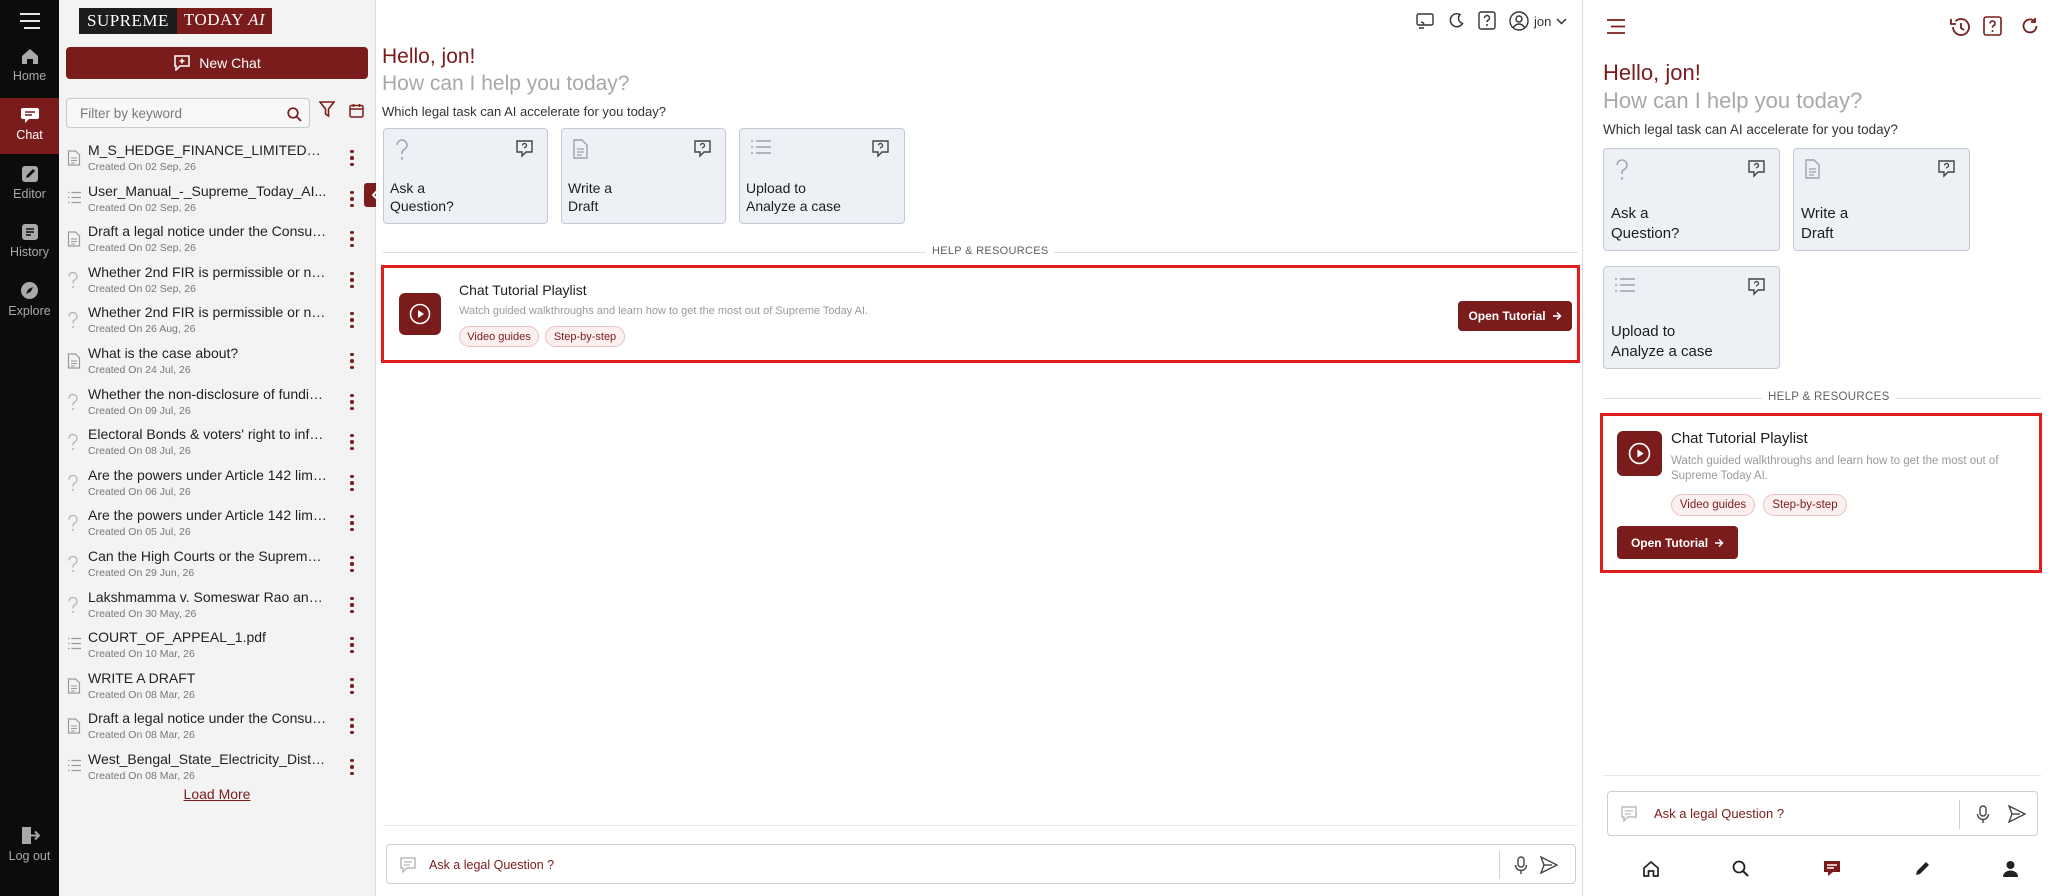  I want to click on user-menu: jon, so click(1538, 21).